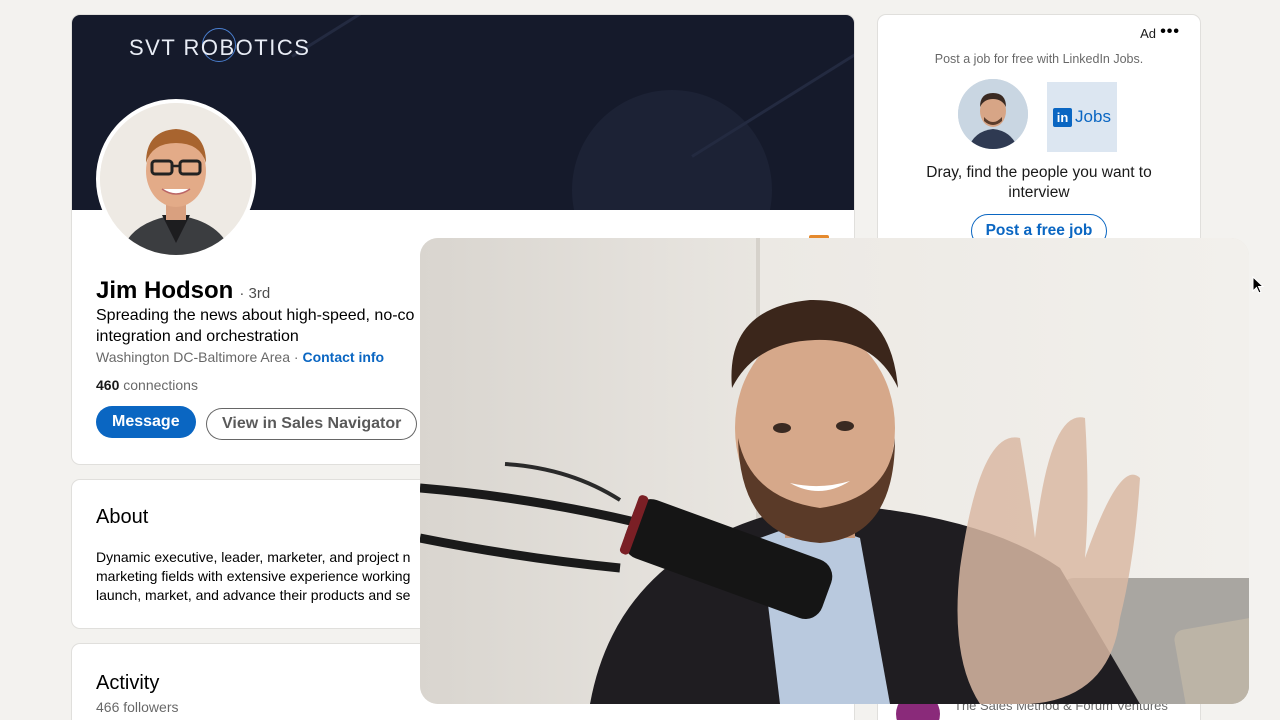  I want to click on profile-location: Washington DC-Baltimore Area ·, so click(199, 357).